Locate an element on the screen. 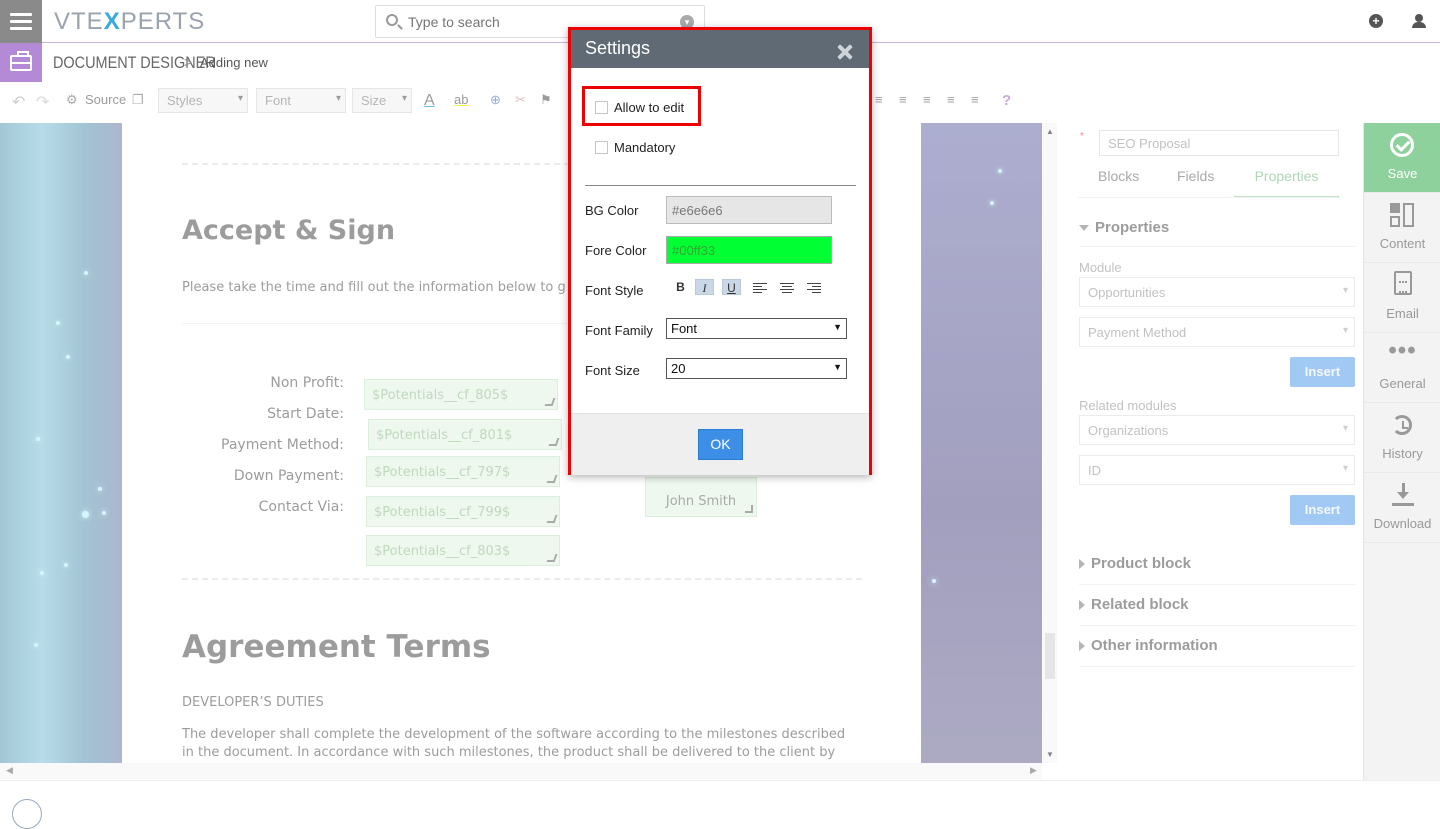  logo-text-right: PERTS is located at coordinates (163, 21).